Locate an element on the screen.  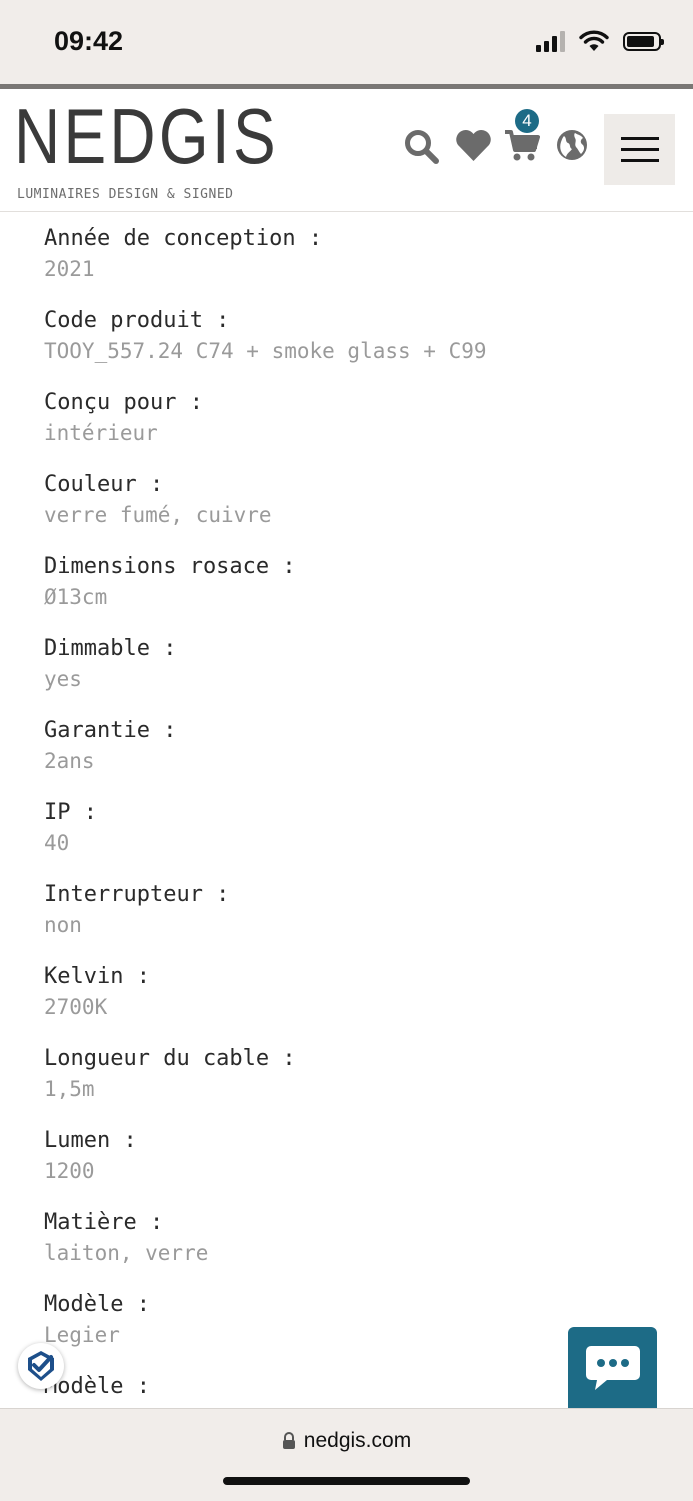
spec-item: IP : 40 is located at coordinates (344, 839).